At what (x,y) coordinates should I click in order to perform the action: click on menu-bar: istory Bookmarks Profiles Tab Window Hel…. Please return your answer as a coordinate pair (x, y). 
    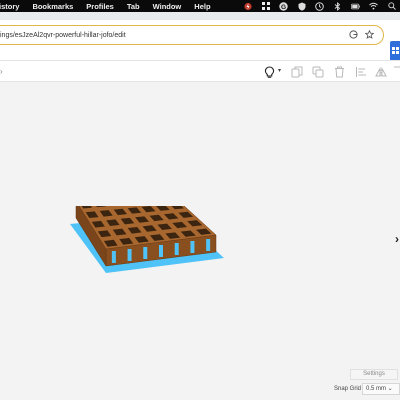
    Looking at the image, I should click on (200, 6).